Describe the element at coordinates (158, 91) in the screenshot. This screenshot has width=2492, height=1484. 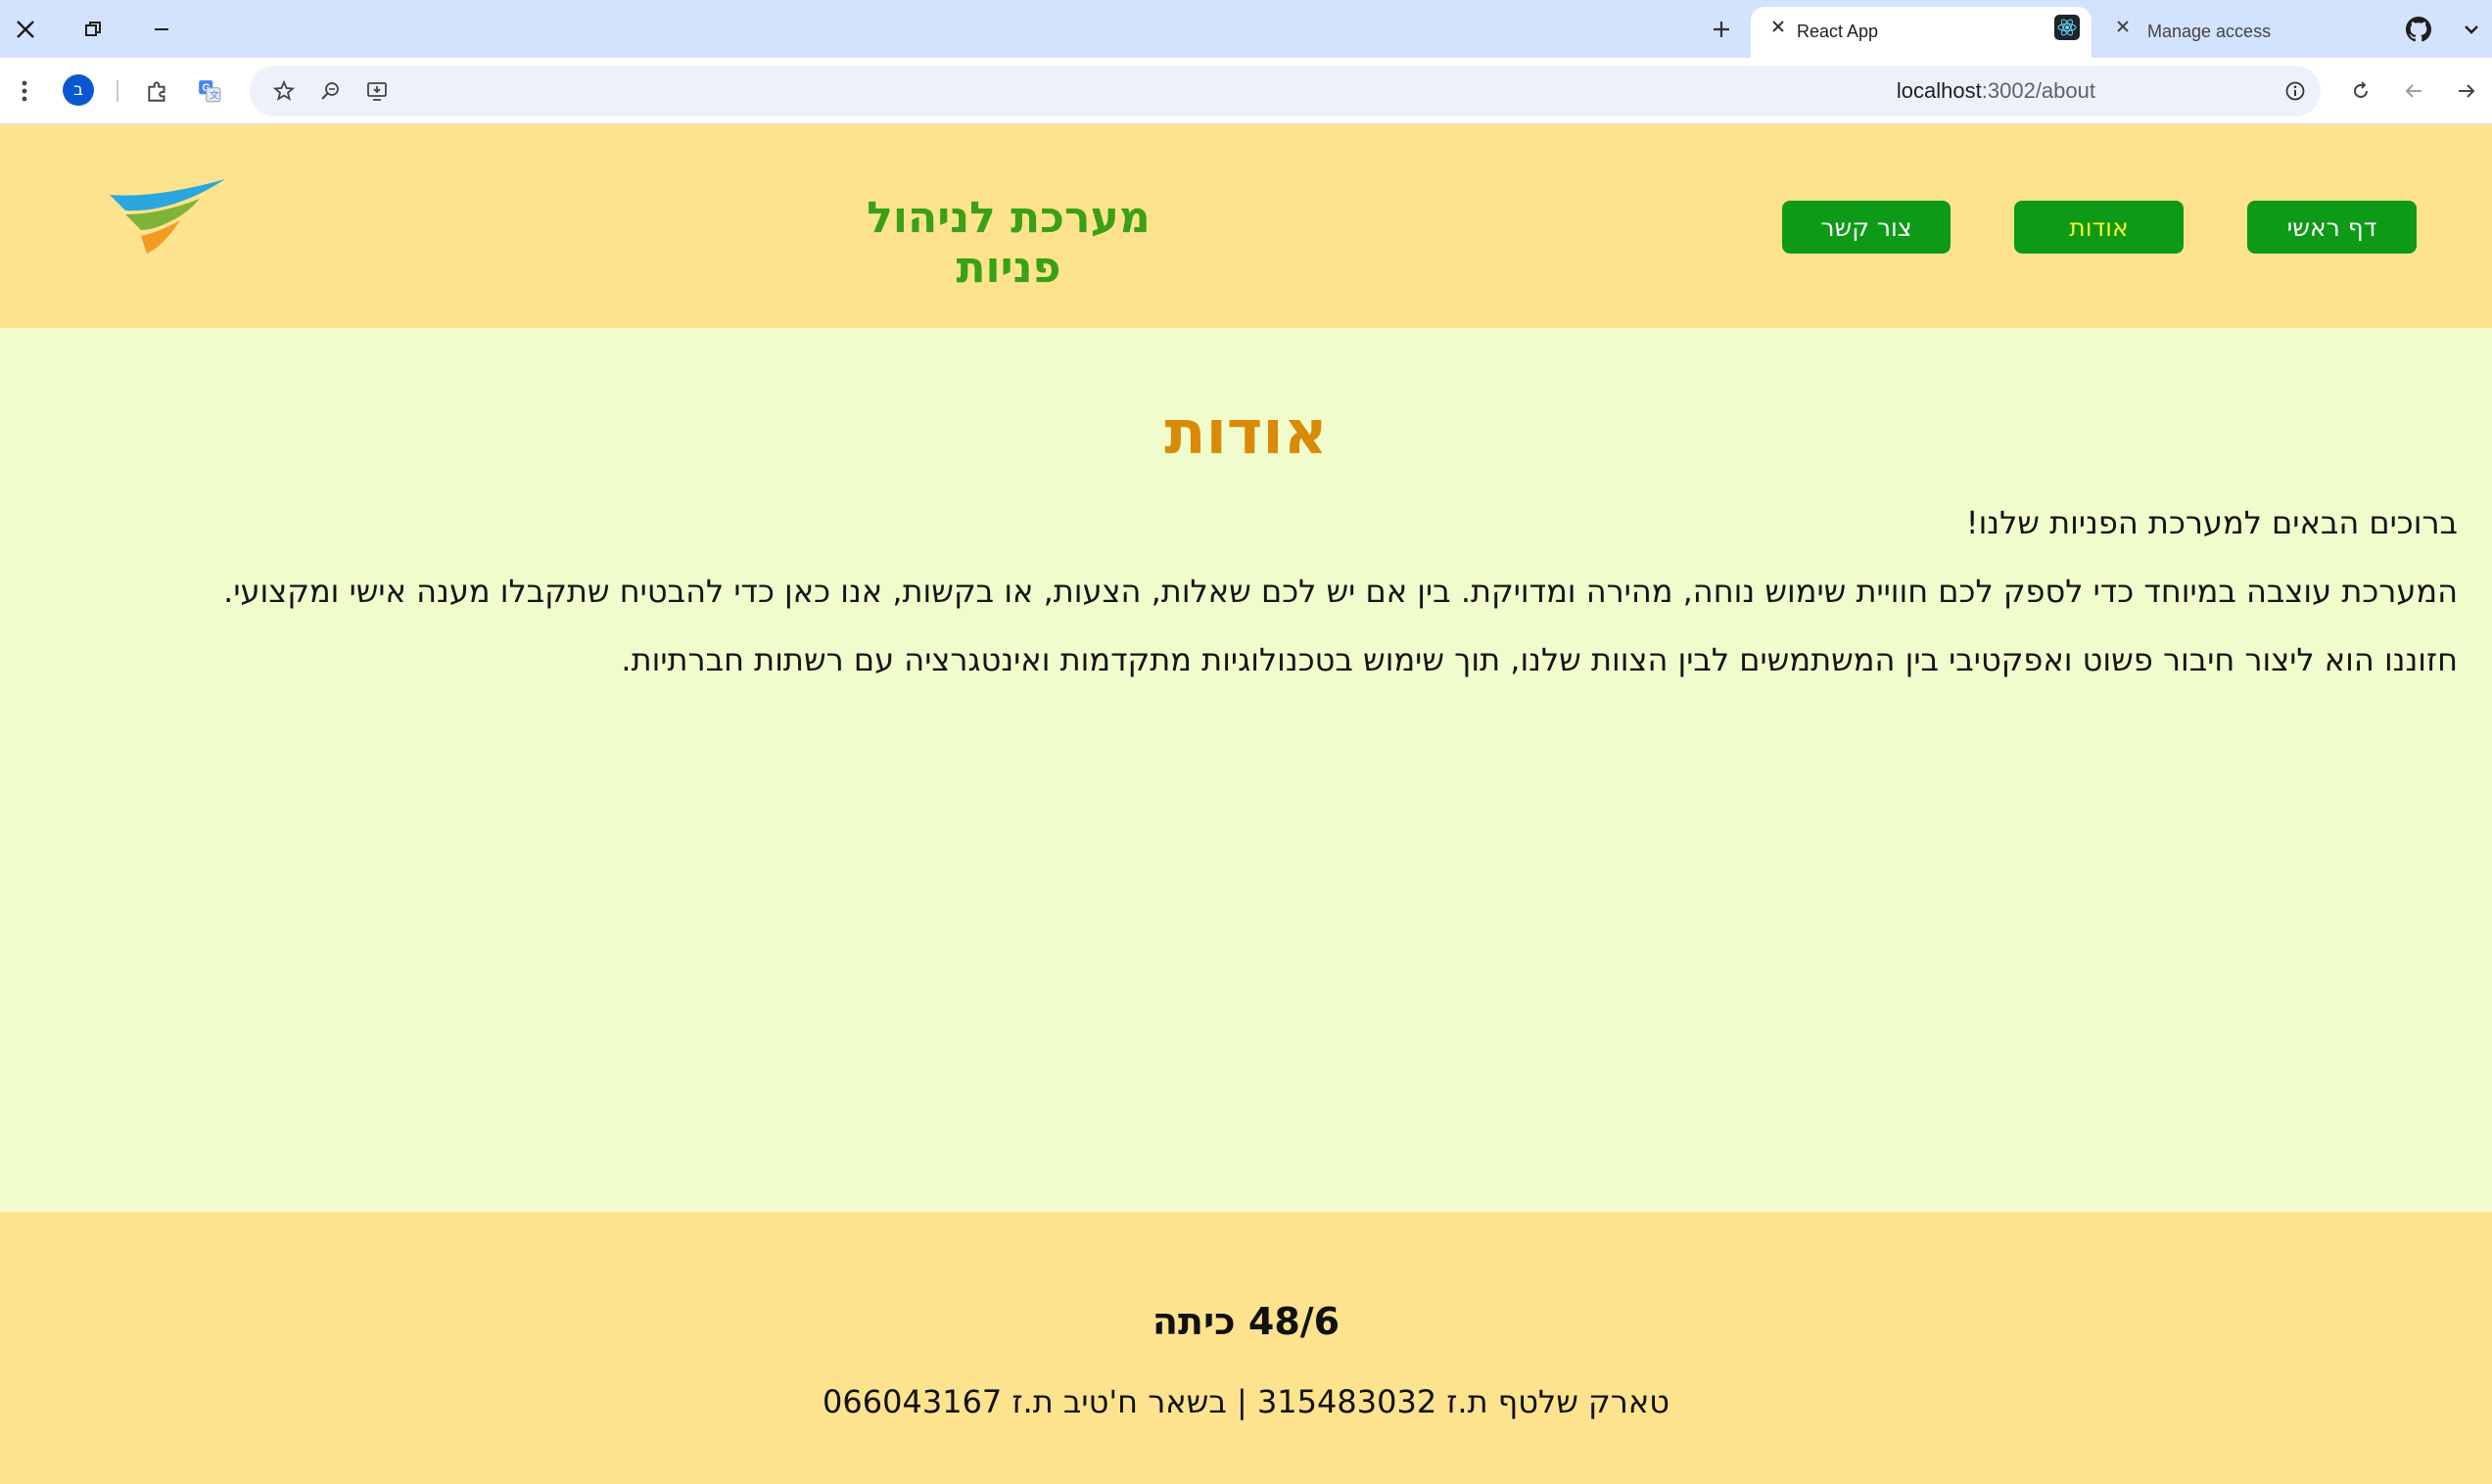
I see `extensions-icon` at that location.